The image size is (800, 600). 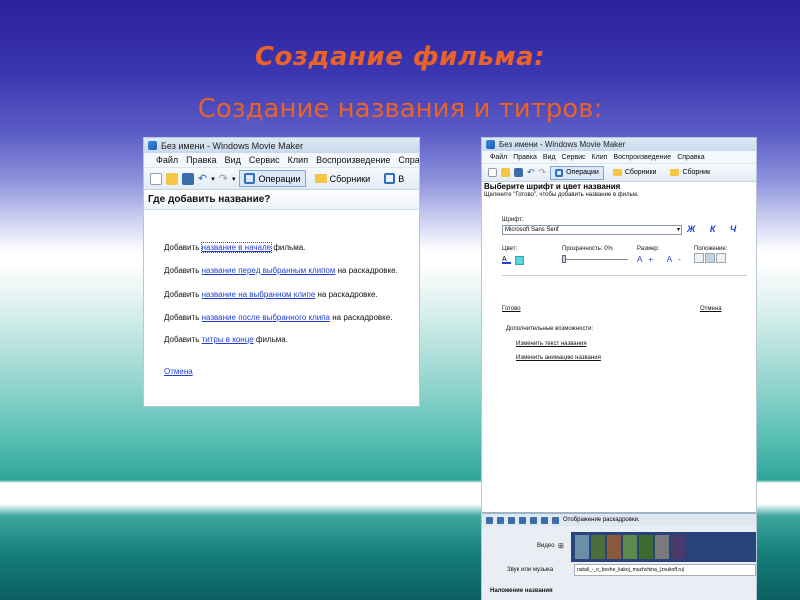 What do you see at coordinates (266, 317) in the screenshot?
I see `link-after-clip: название после выбранного клипа` at bounding box center [266, 317].